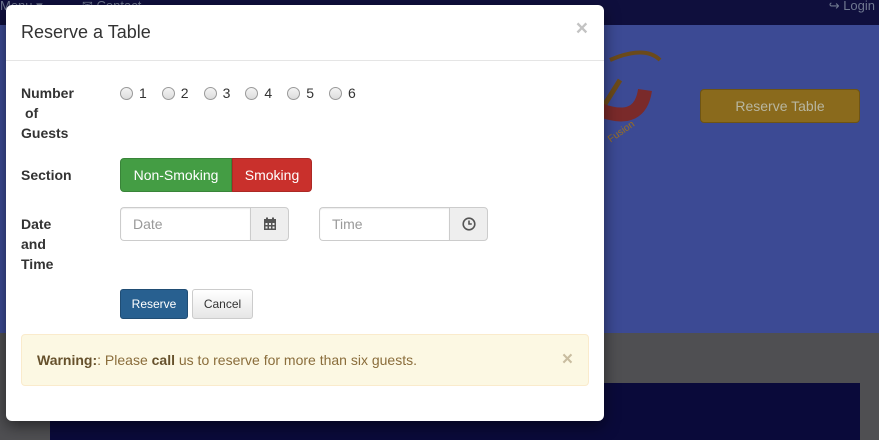 The height and width of the screenshot is (440, 879). I want to click on guests-option-5: 5, so click(300, 93).